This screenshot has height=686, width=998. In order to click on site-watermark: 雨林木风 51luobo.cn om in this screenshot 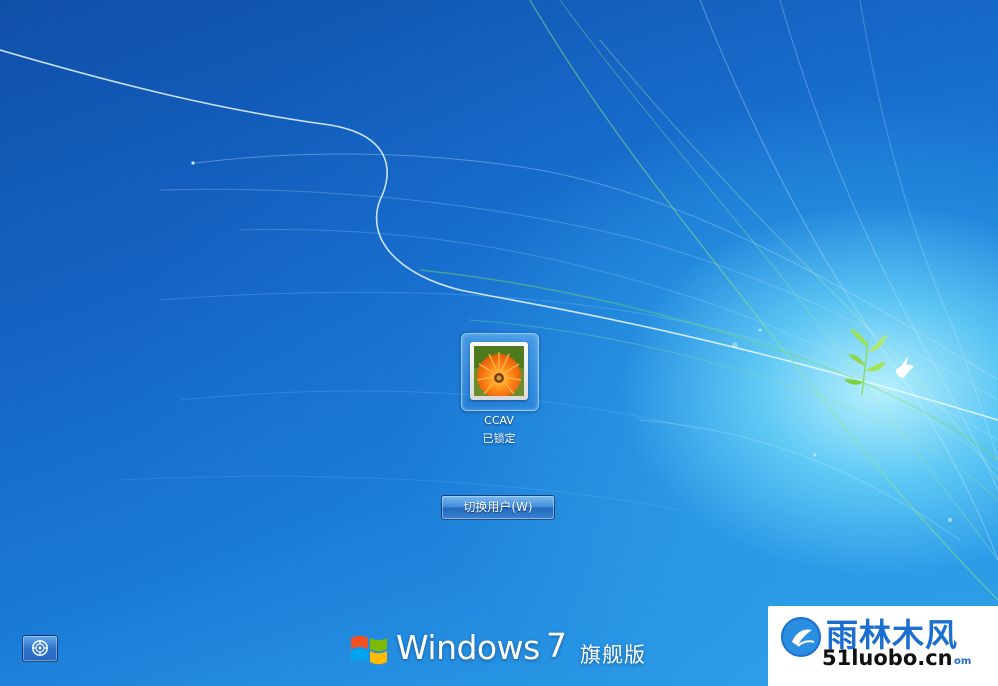, I will do `click(883, 646)`.